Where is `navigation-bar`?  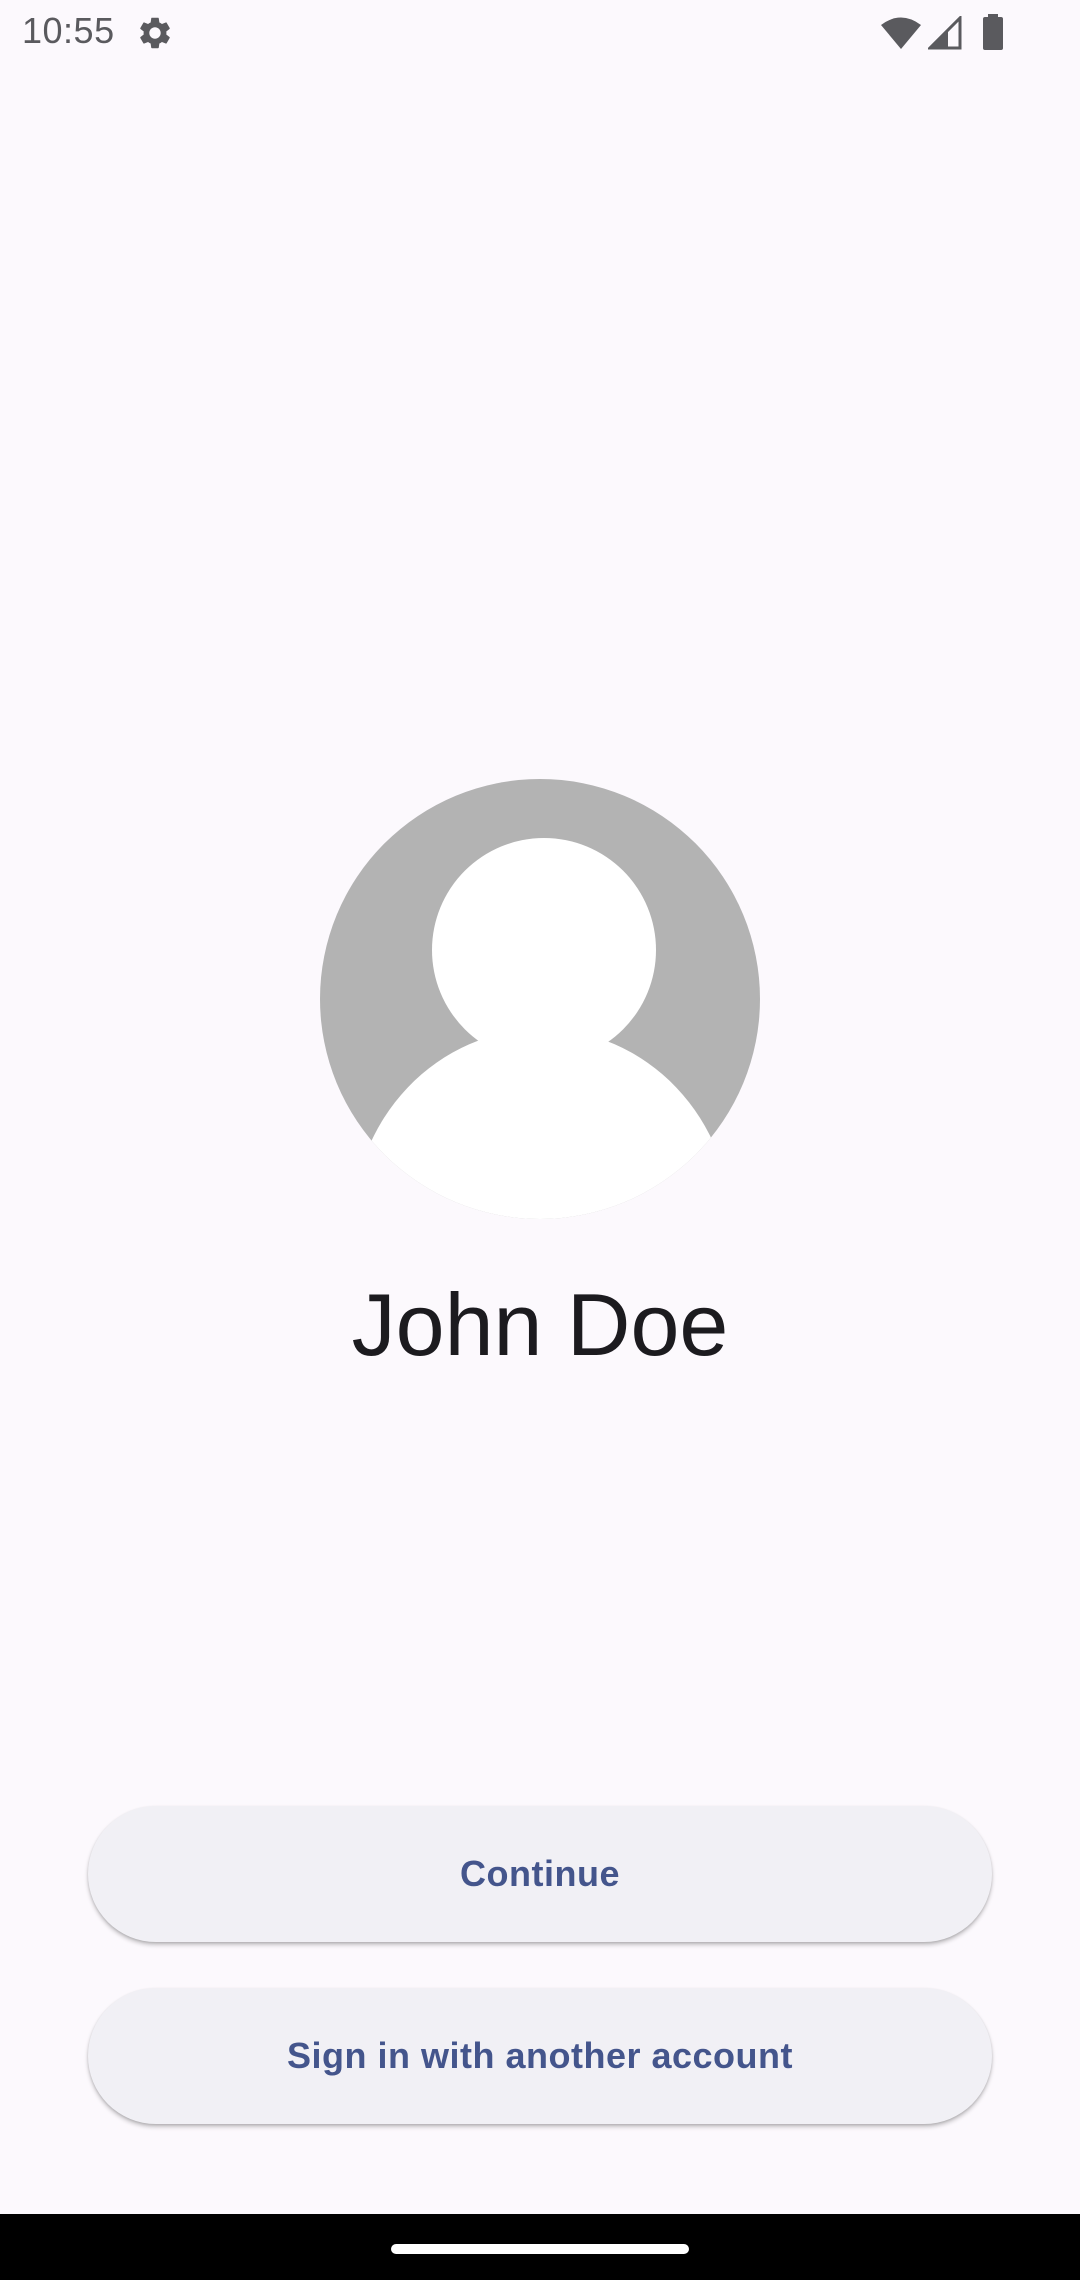 navigation-bar is located at coordinates (540, 2247).